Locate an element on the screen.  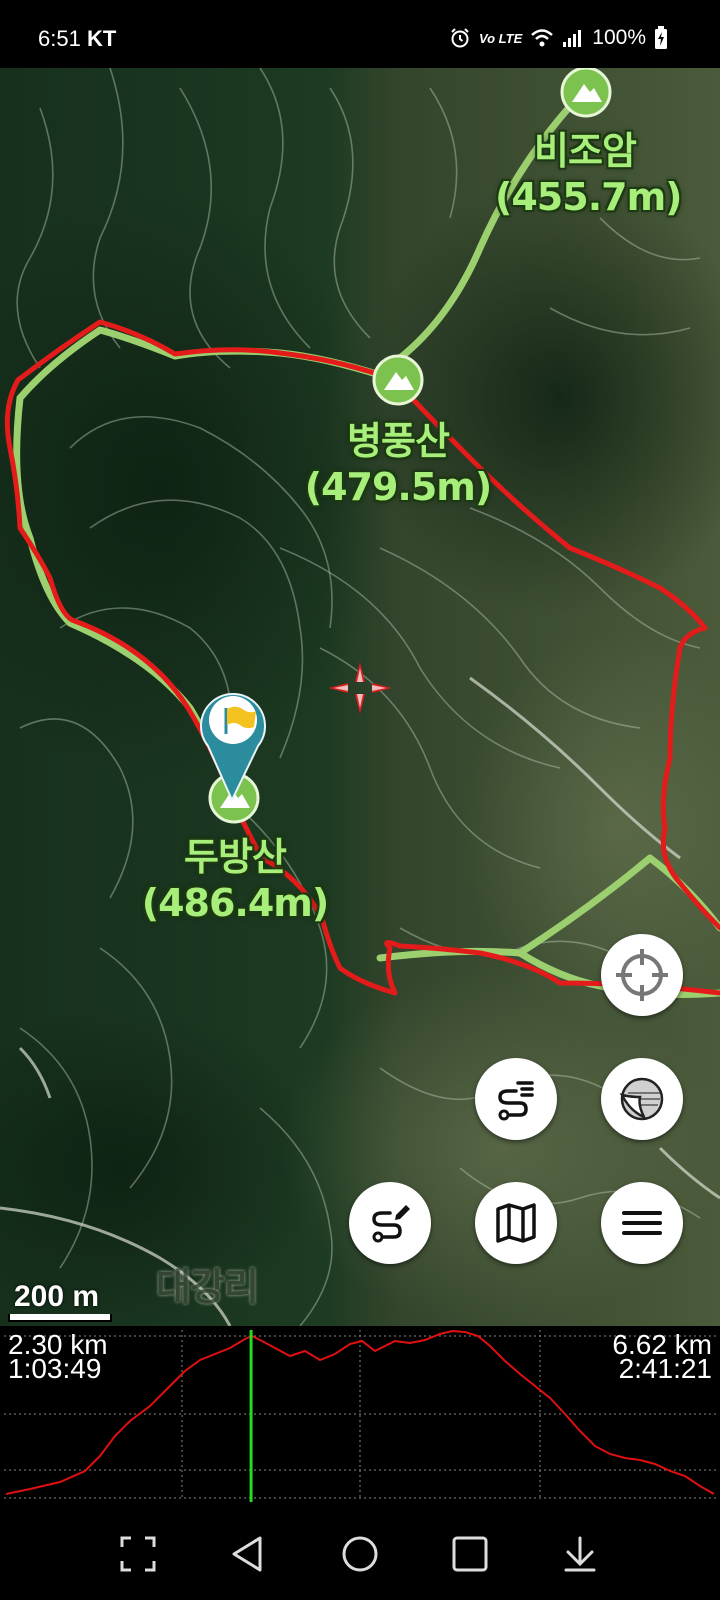
recents-button is located at coordinates (470, 1554).